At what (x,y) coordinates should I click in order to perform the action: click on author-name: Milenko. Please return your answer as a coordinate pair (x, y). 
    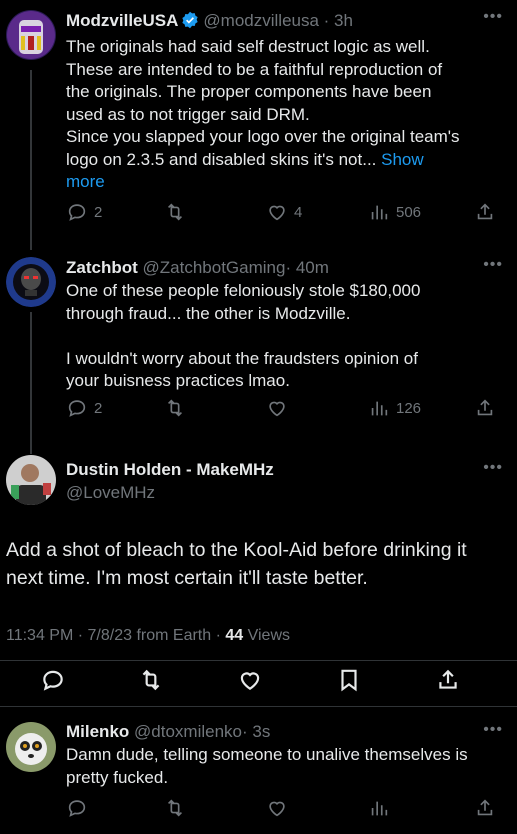
    Looking at the image, I should click on (97, 731).